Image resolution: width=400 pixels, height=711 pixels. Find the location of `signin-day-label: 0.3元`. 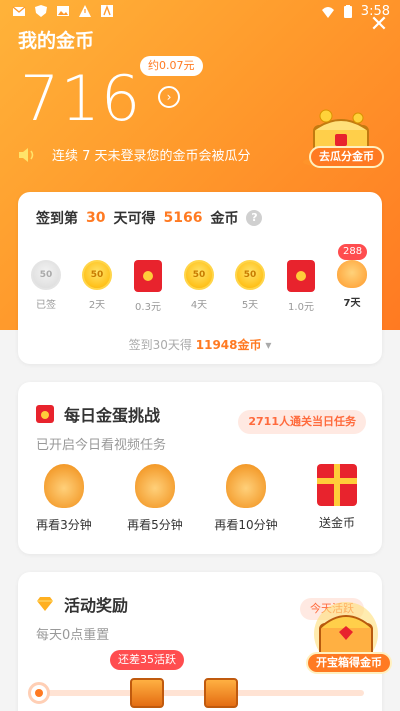

signin-day-label: 0.3元 is located at coordinates (148, 307).